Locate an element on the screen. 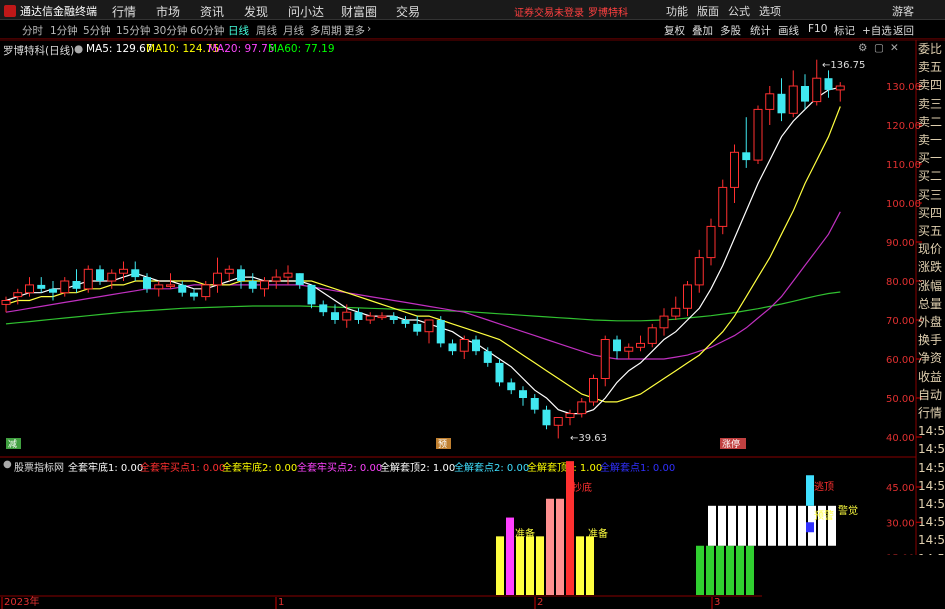  x-axis-label: 2023年 is located at coordinates (21, 601).